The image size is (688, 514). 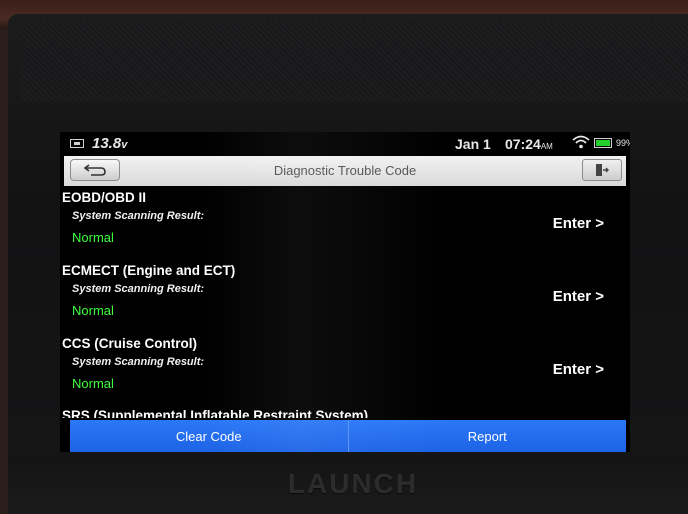 I want to click on wifi-icon, so click(x=581, y=142).